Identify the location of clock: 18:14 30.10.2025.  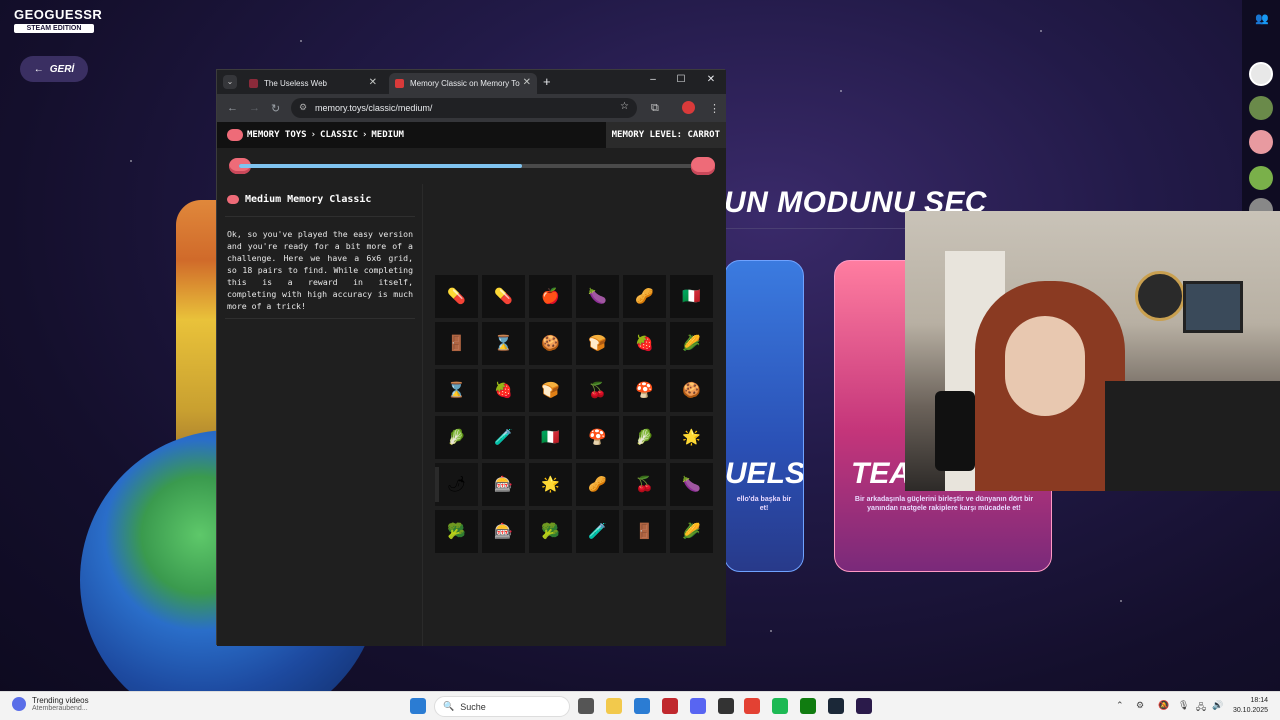
(1250, 706).